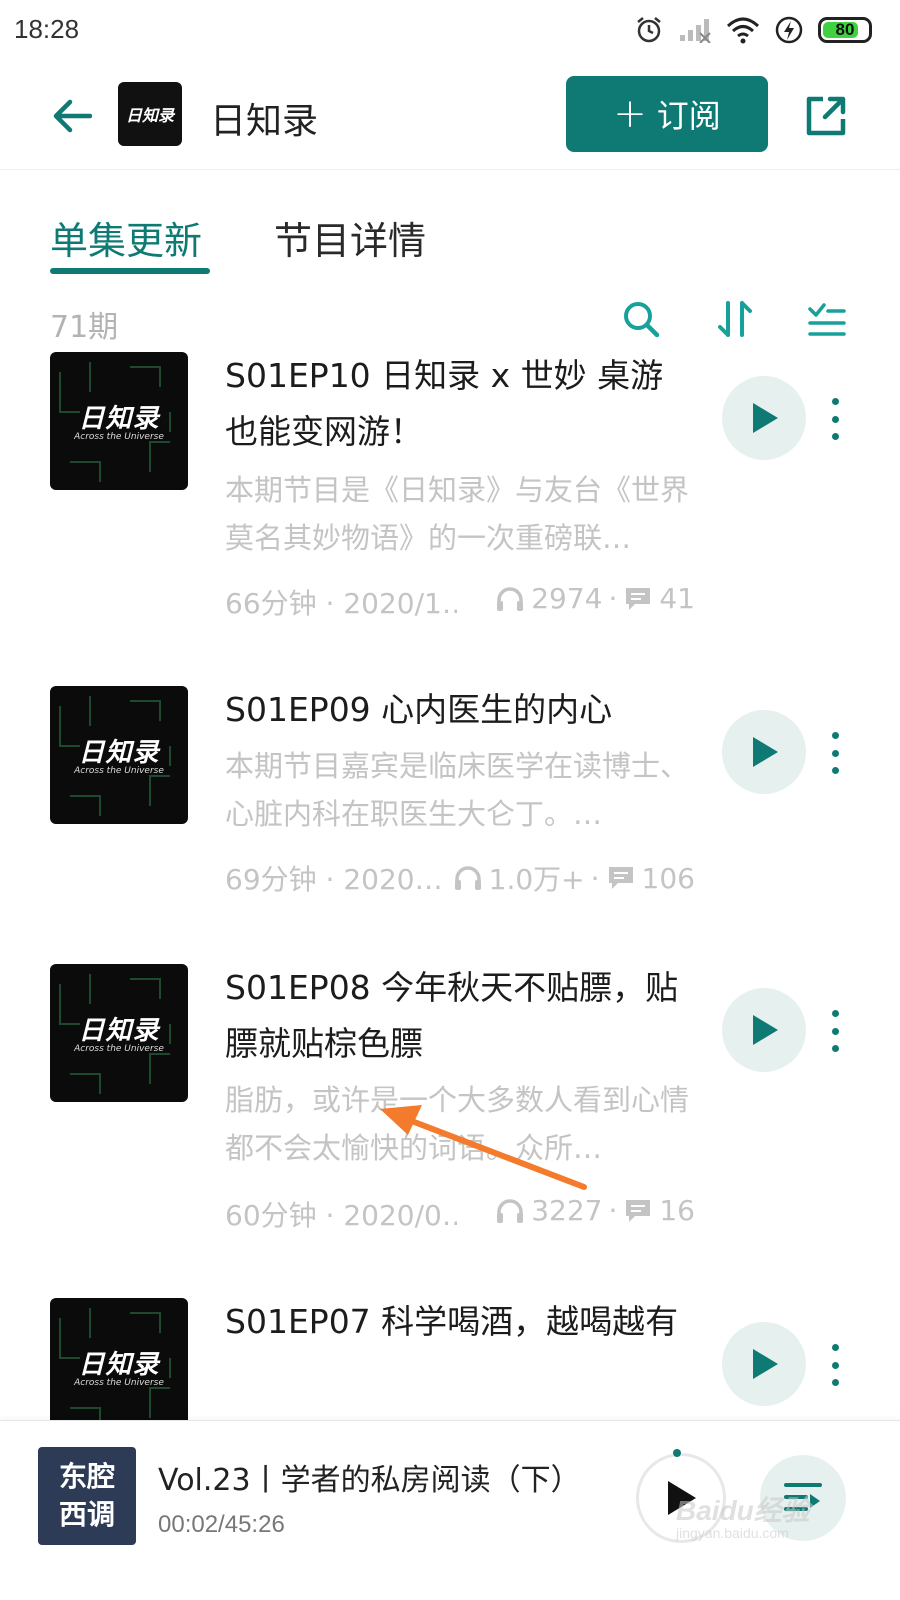  I want to click on episode-title: S01EP10 日知录 x 世妙 桌游也能变网游！, so click(444, 403).